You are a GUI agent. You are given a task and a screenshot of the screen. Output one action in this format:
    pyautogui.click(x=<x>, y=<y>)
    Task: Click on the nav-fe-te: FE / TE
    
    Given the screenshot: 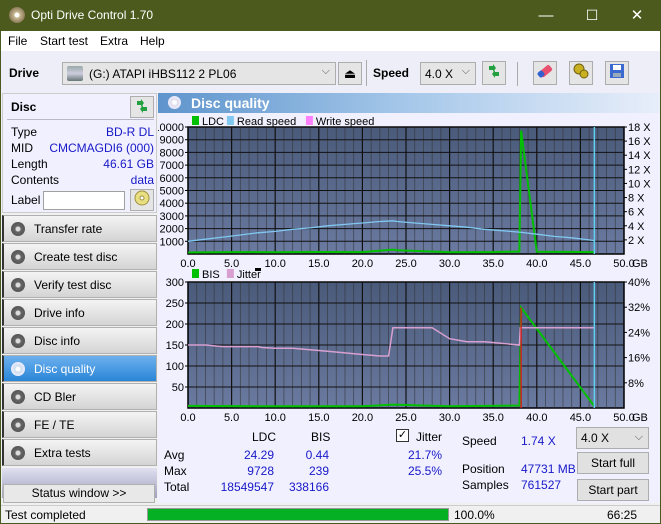 What is the action you would take?
    pyautogui.click(x=79, y=424)
    